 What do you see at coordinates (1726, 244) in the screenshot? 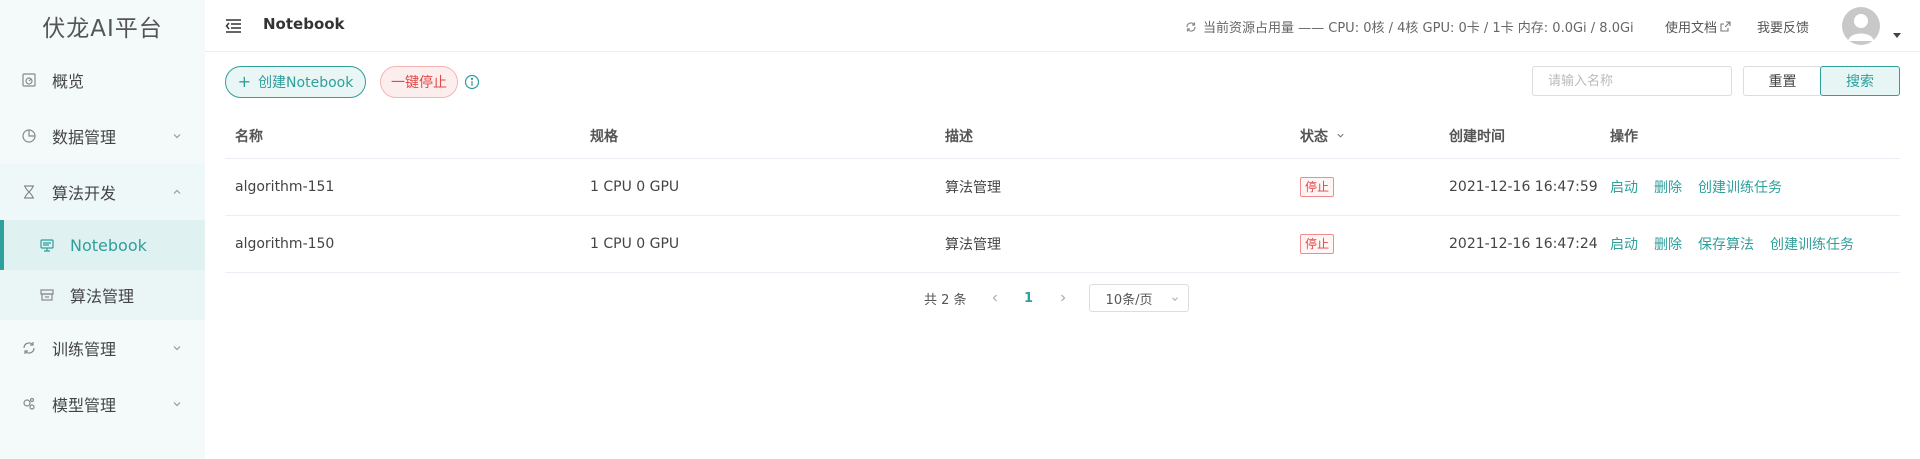
I see `save-algorithm-action: 保存算法` at bounding box center [1726, 244].